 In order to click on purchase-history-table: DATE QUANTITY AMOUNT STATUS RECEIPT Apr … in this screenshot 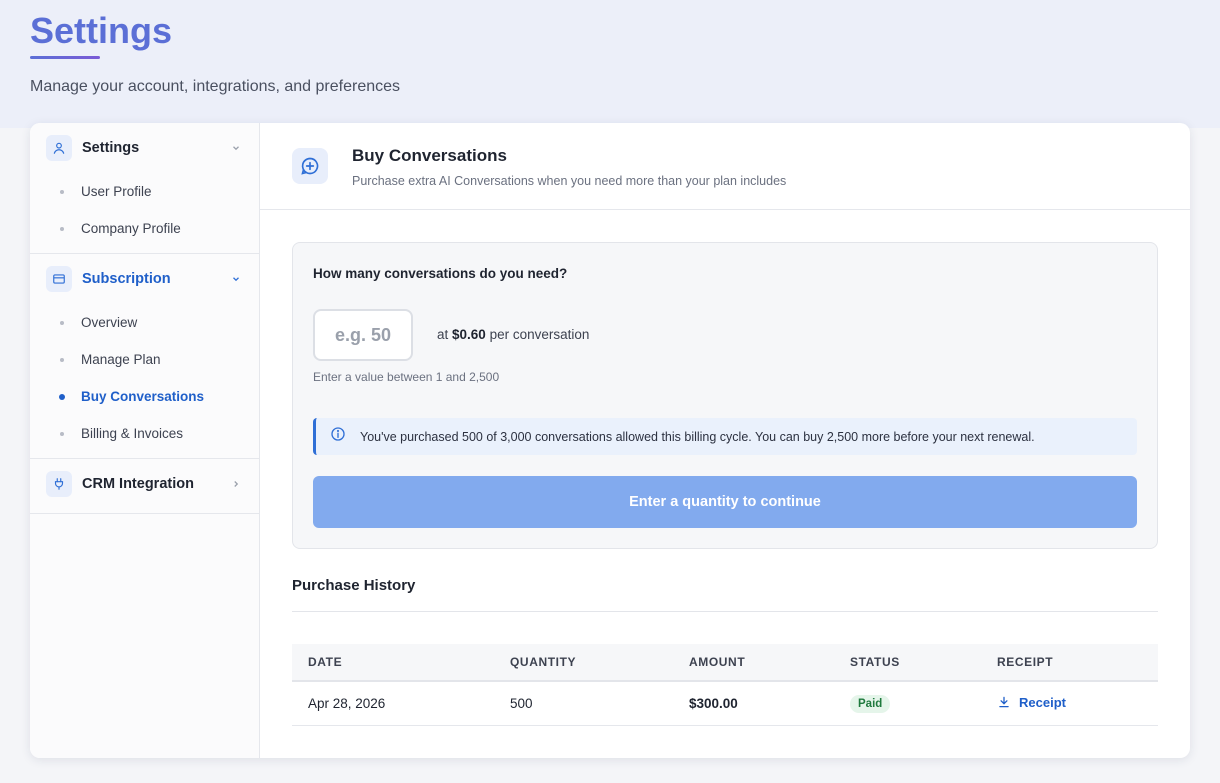, I will do `click(725, 685)`.